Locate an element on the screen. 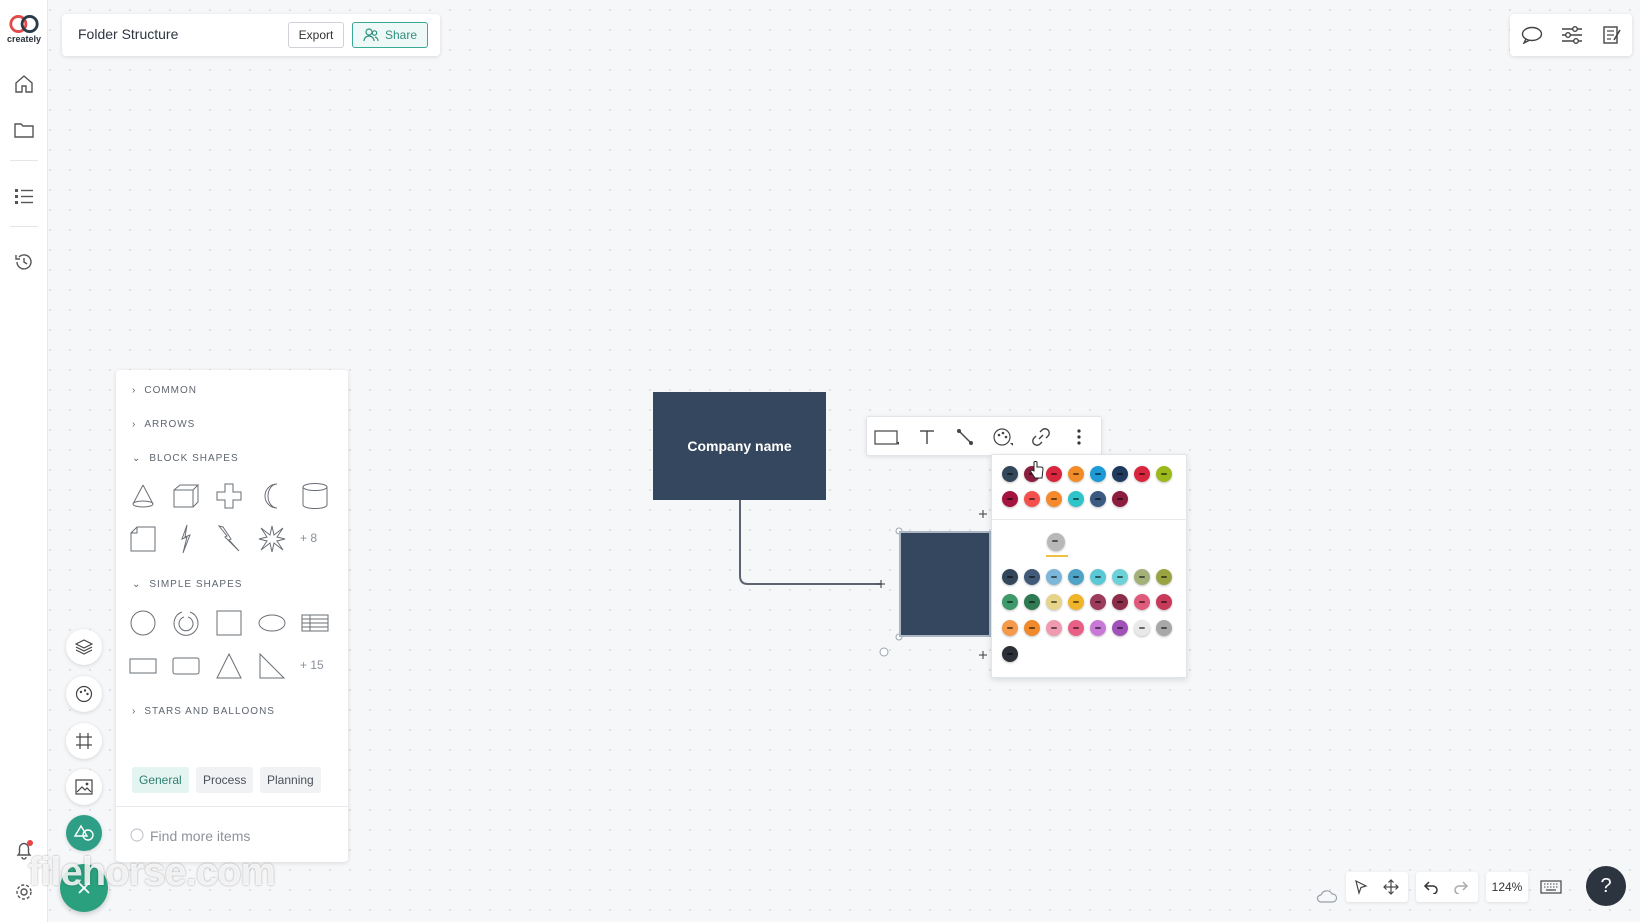  history-tools is located at coordinates (1447, 887).